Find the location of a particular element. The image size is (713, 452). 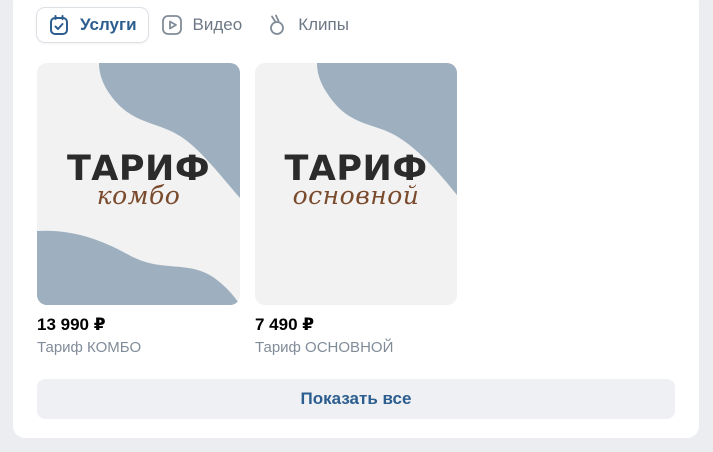

product-name: Тариф КОМБО is located at coordinates (138, 347).